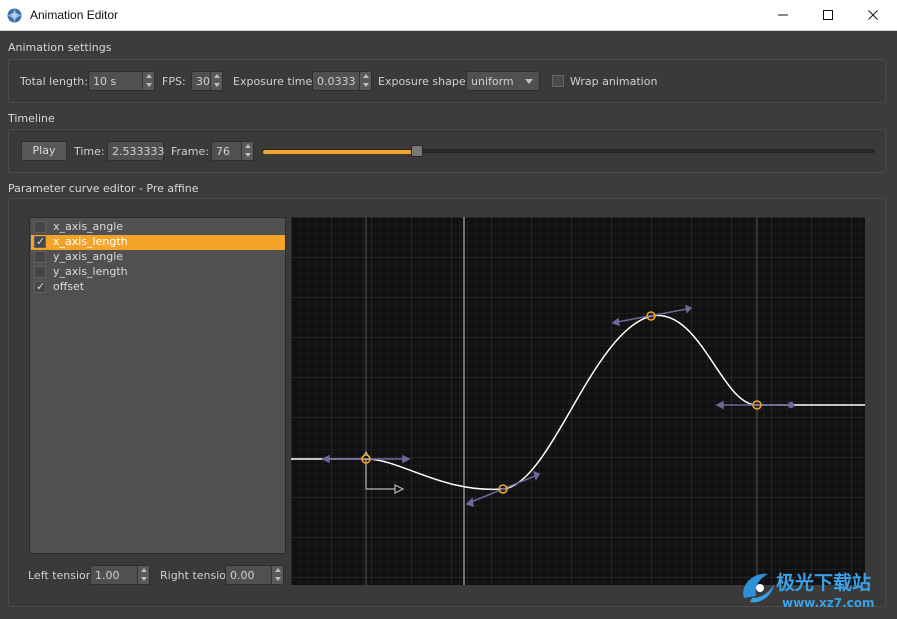 This screenshot has height=619, width=897. What do you see at coordinates (62, 575) in the screenshot?
I see `left-tension-label: Left tension:` at bounding box center [62, 575].